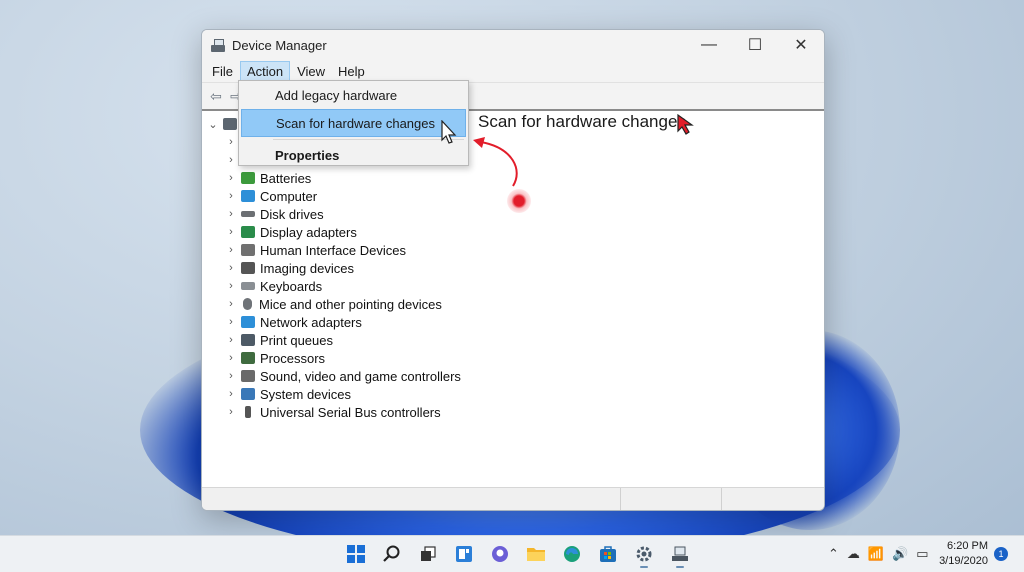 The height and width of the screenshot is (572, 1024). What do you see at coordinates (248, 412) in the screenshot?
I see `usb-icon` at bounding box center [248, 412].